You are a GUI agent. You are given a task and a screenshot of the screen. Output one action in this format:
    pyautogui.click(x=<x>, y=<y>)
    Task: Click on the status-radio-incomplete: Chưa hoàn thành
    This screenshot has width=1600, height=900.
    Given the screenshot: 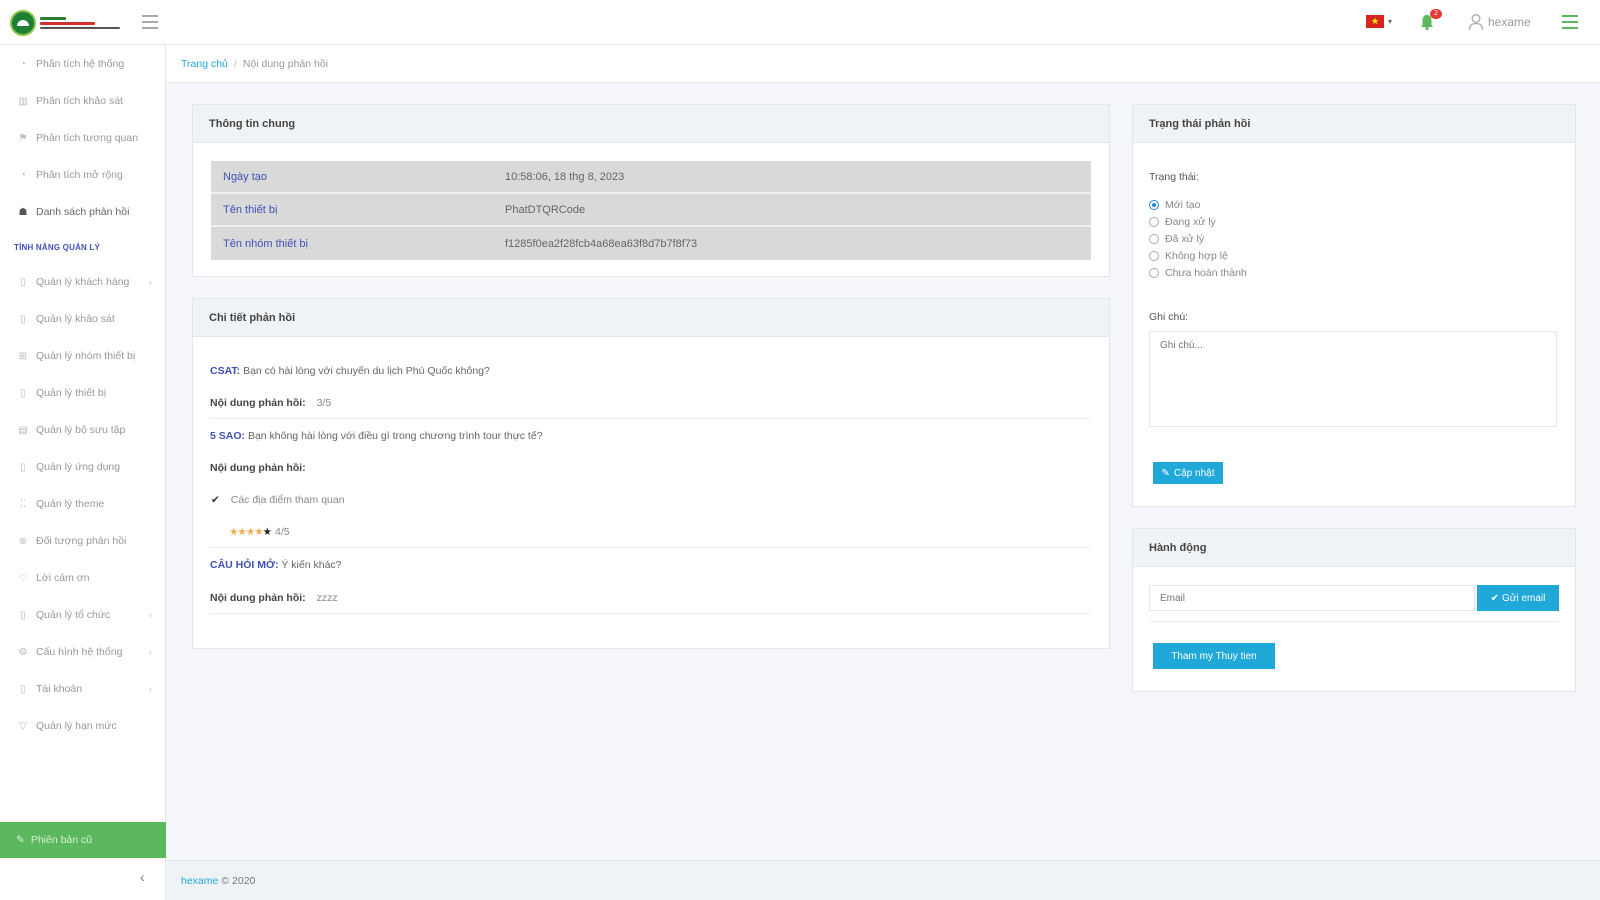 What is the action you would take?
    pyautogui.click(x=1198, y=273)
    